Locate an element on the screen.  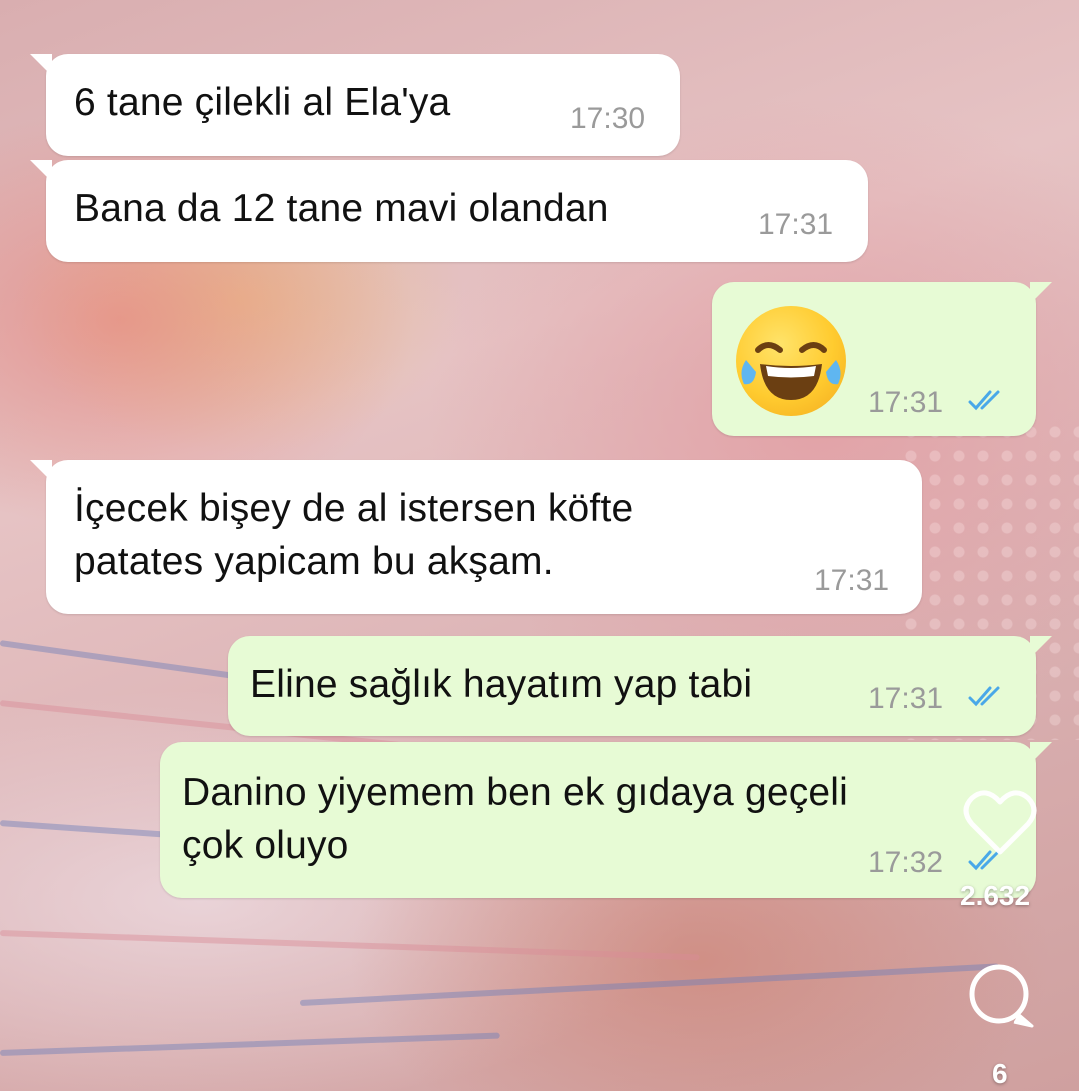
message-text-line: çok oluyo is located at coordinates (265, 845).